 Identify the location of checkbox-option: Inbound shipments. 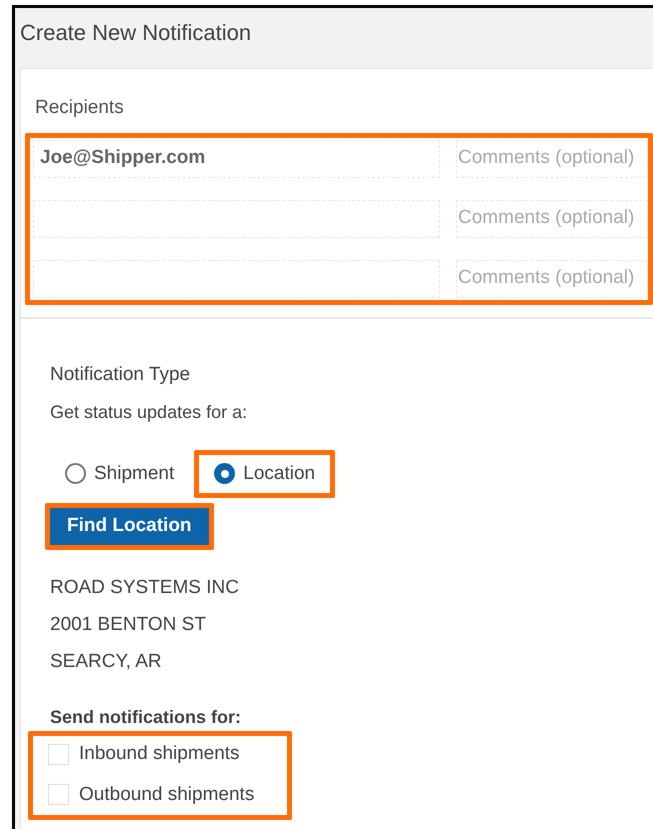
(167, 754).